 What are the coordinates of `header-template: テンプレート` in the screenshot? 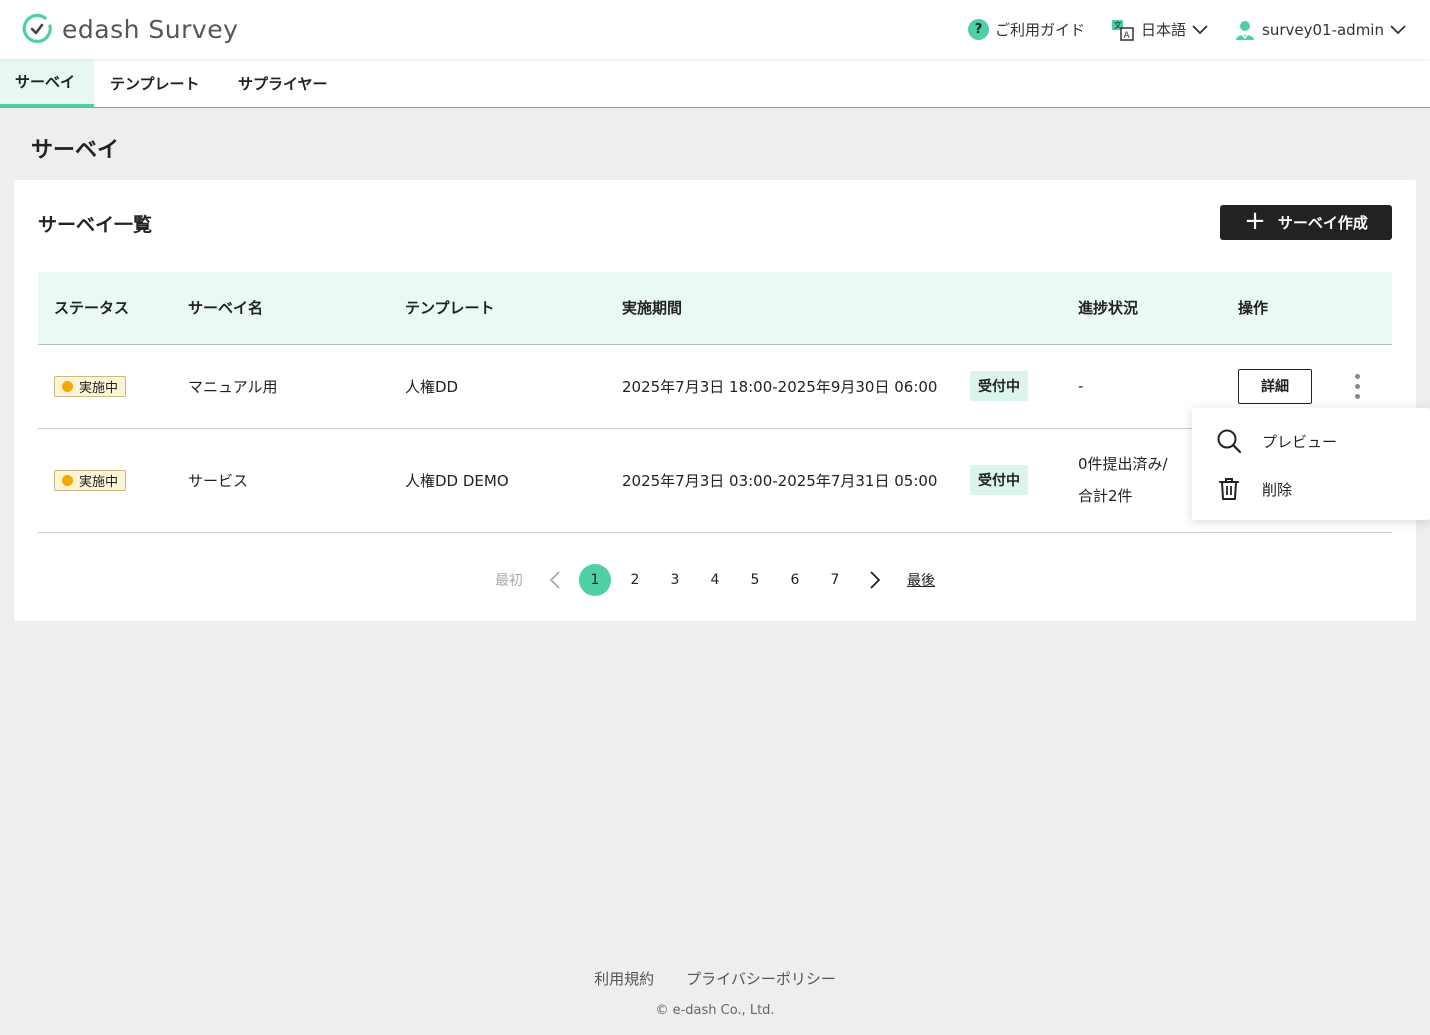 It's located at (513, 308).